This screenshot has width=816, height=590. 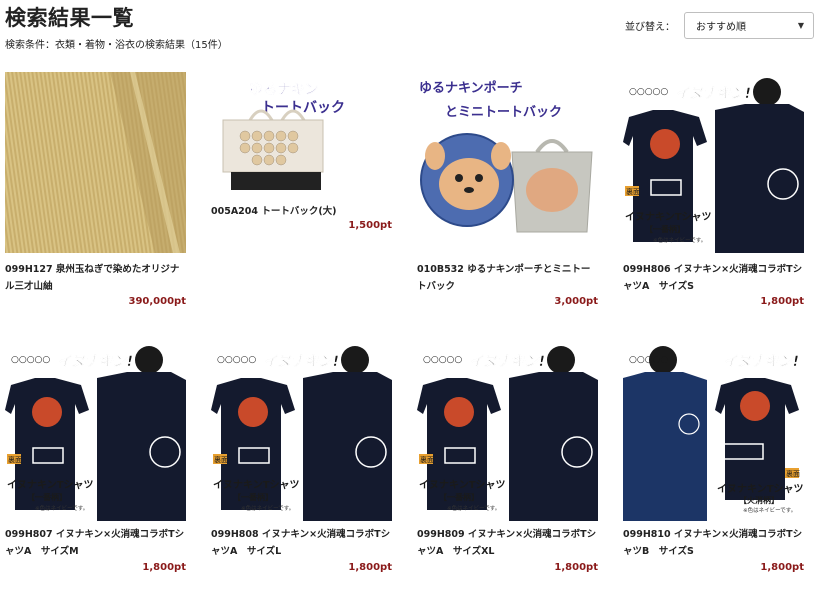 I want to click on product-image-fabric, so click(x=95, y=162).